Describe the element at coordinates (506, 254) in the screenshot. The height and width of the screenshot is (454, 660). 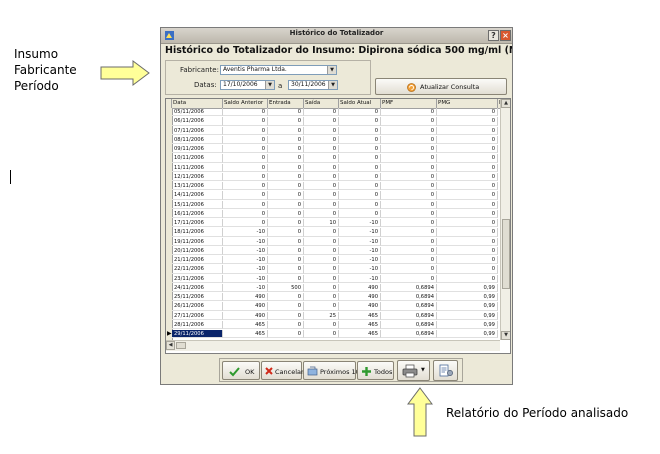
I see `vertical-scroll-thumb` at that location.